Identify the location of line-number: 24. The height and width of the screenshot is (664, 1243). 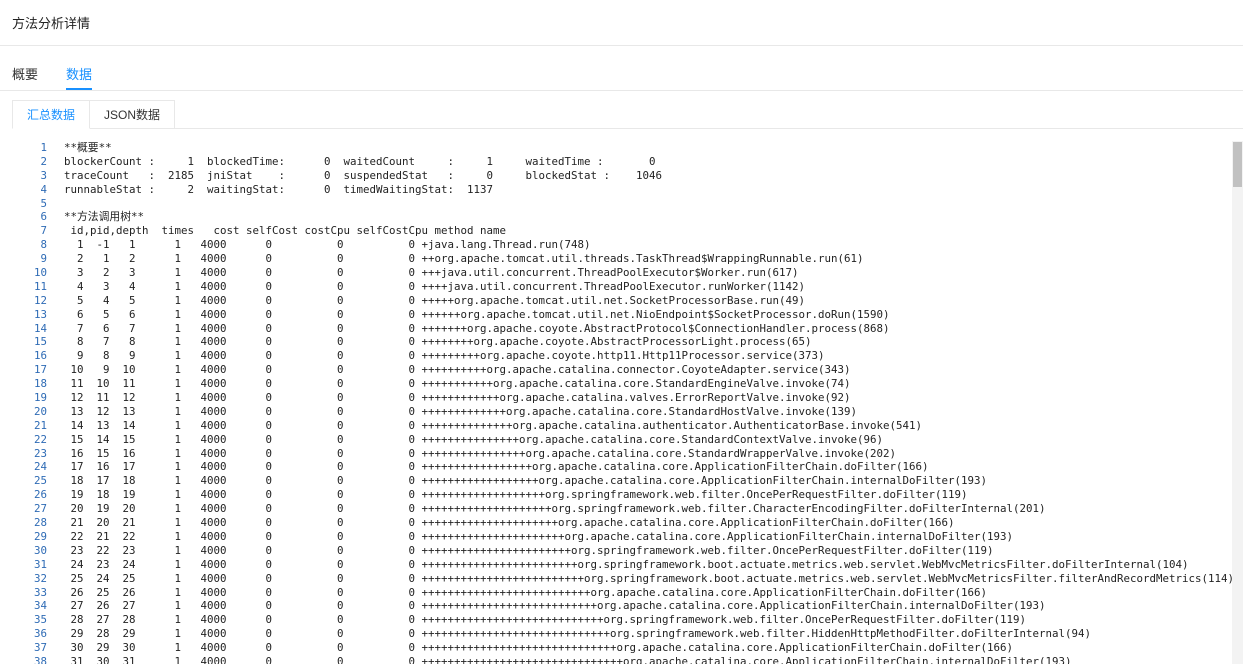
(40, 467).